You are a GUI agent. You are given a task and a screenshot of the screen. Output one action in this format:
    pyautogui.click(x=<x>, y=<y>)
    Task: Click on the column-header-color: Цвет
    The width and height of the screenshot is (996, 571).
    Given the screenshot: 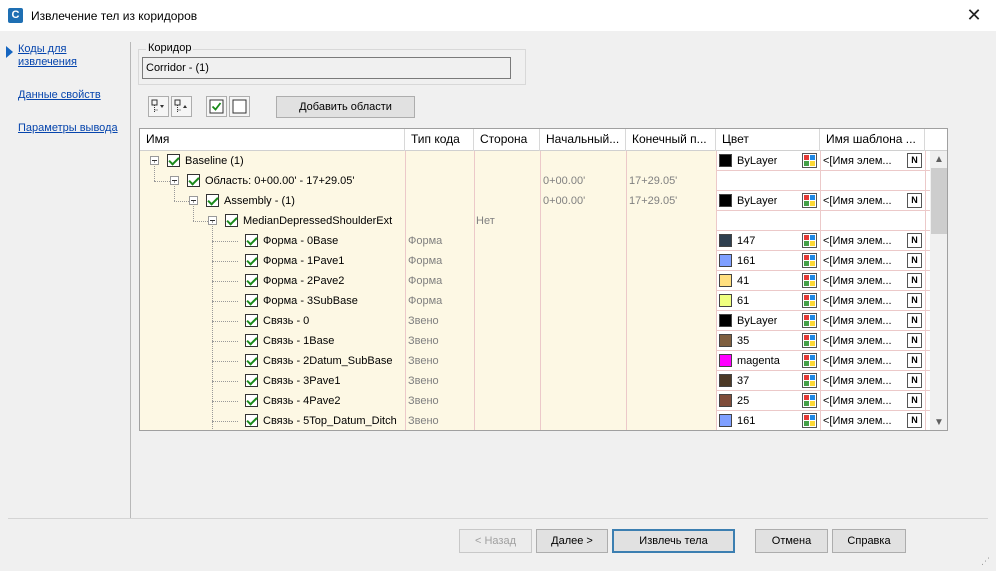 What is the action you would take?
    pyautogui.click(x=768, y=140)
    